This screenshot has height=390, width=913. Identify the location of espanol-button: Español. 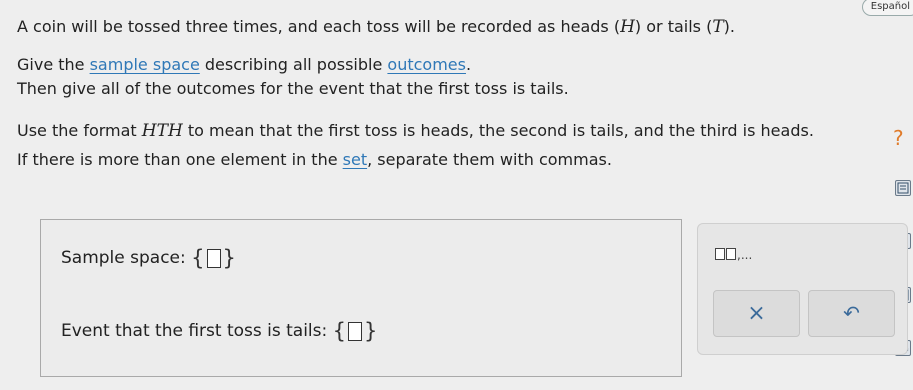
(887, 8).